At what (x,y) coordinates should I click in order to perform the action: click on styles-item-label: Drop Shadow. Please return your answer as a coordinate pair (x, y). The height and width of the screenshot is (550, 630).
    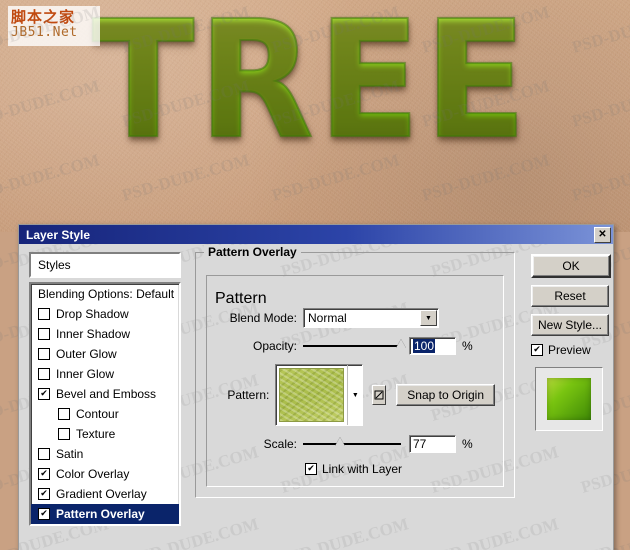
    Looking at the image, I should click on (92, 314).